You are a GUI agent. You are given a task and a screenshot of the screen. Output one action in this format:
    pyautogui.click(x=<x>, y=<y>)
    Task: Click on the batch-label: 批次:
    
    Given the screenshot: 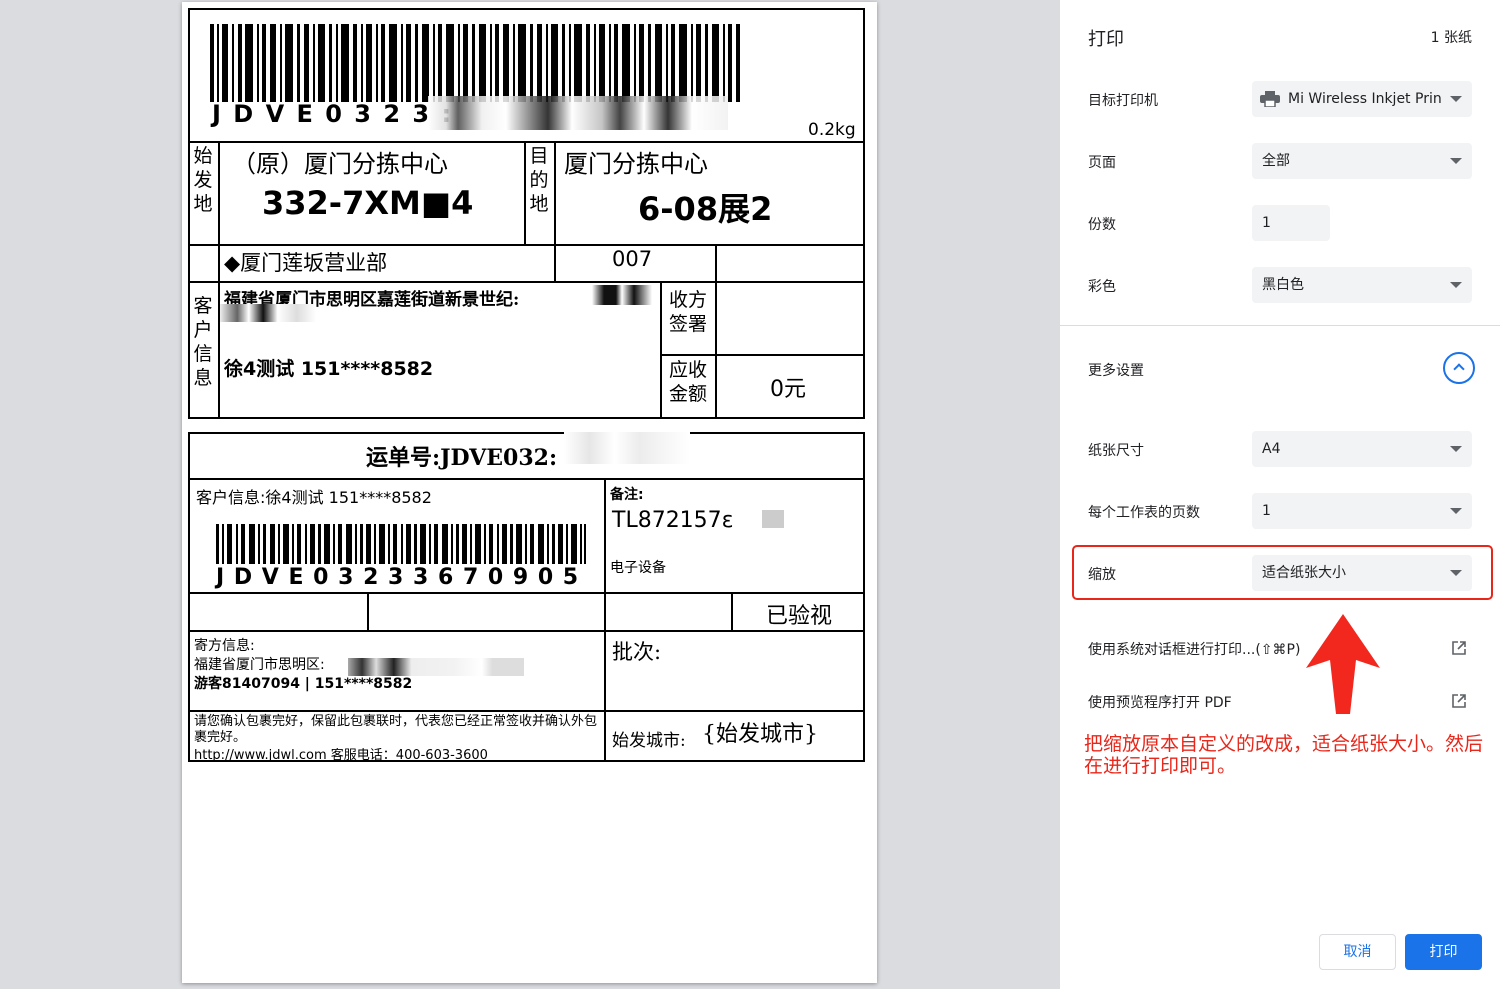 What is the action you would take?
    pyautogui.click(x=637, y=652)
    